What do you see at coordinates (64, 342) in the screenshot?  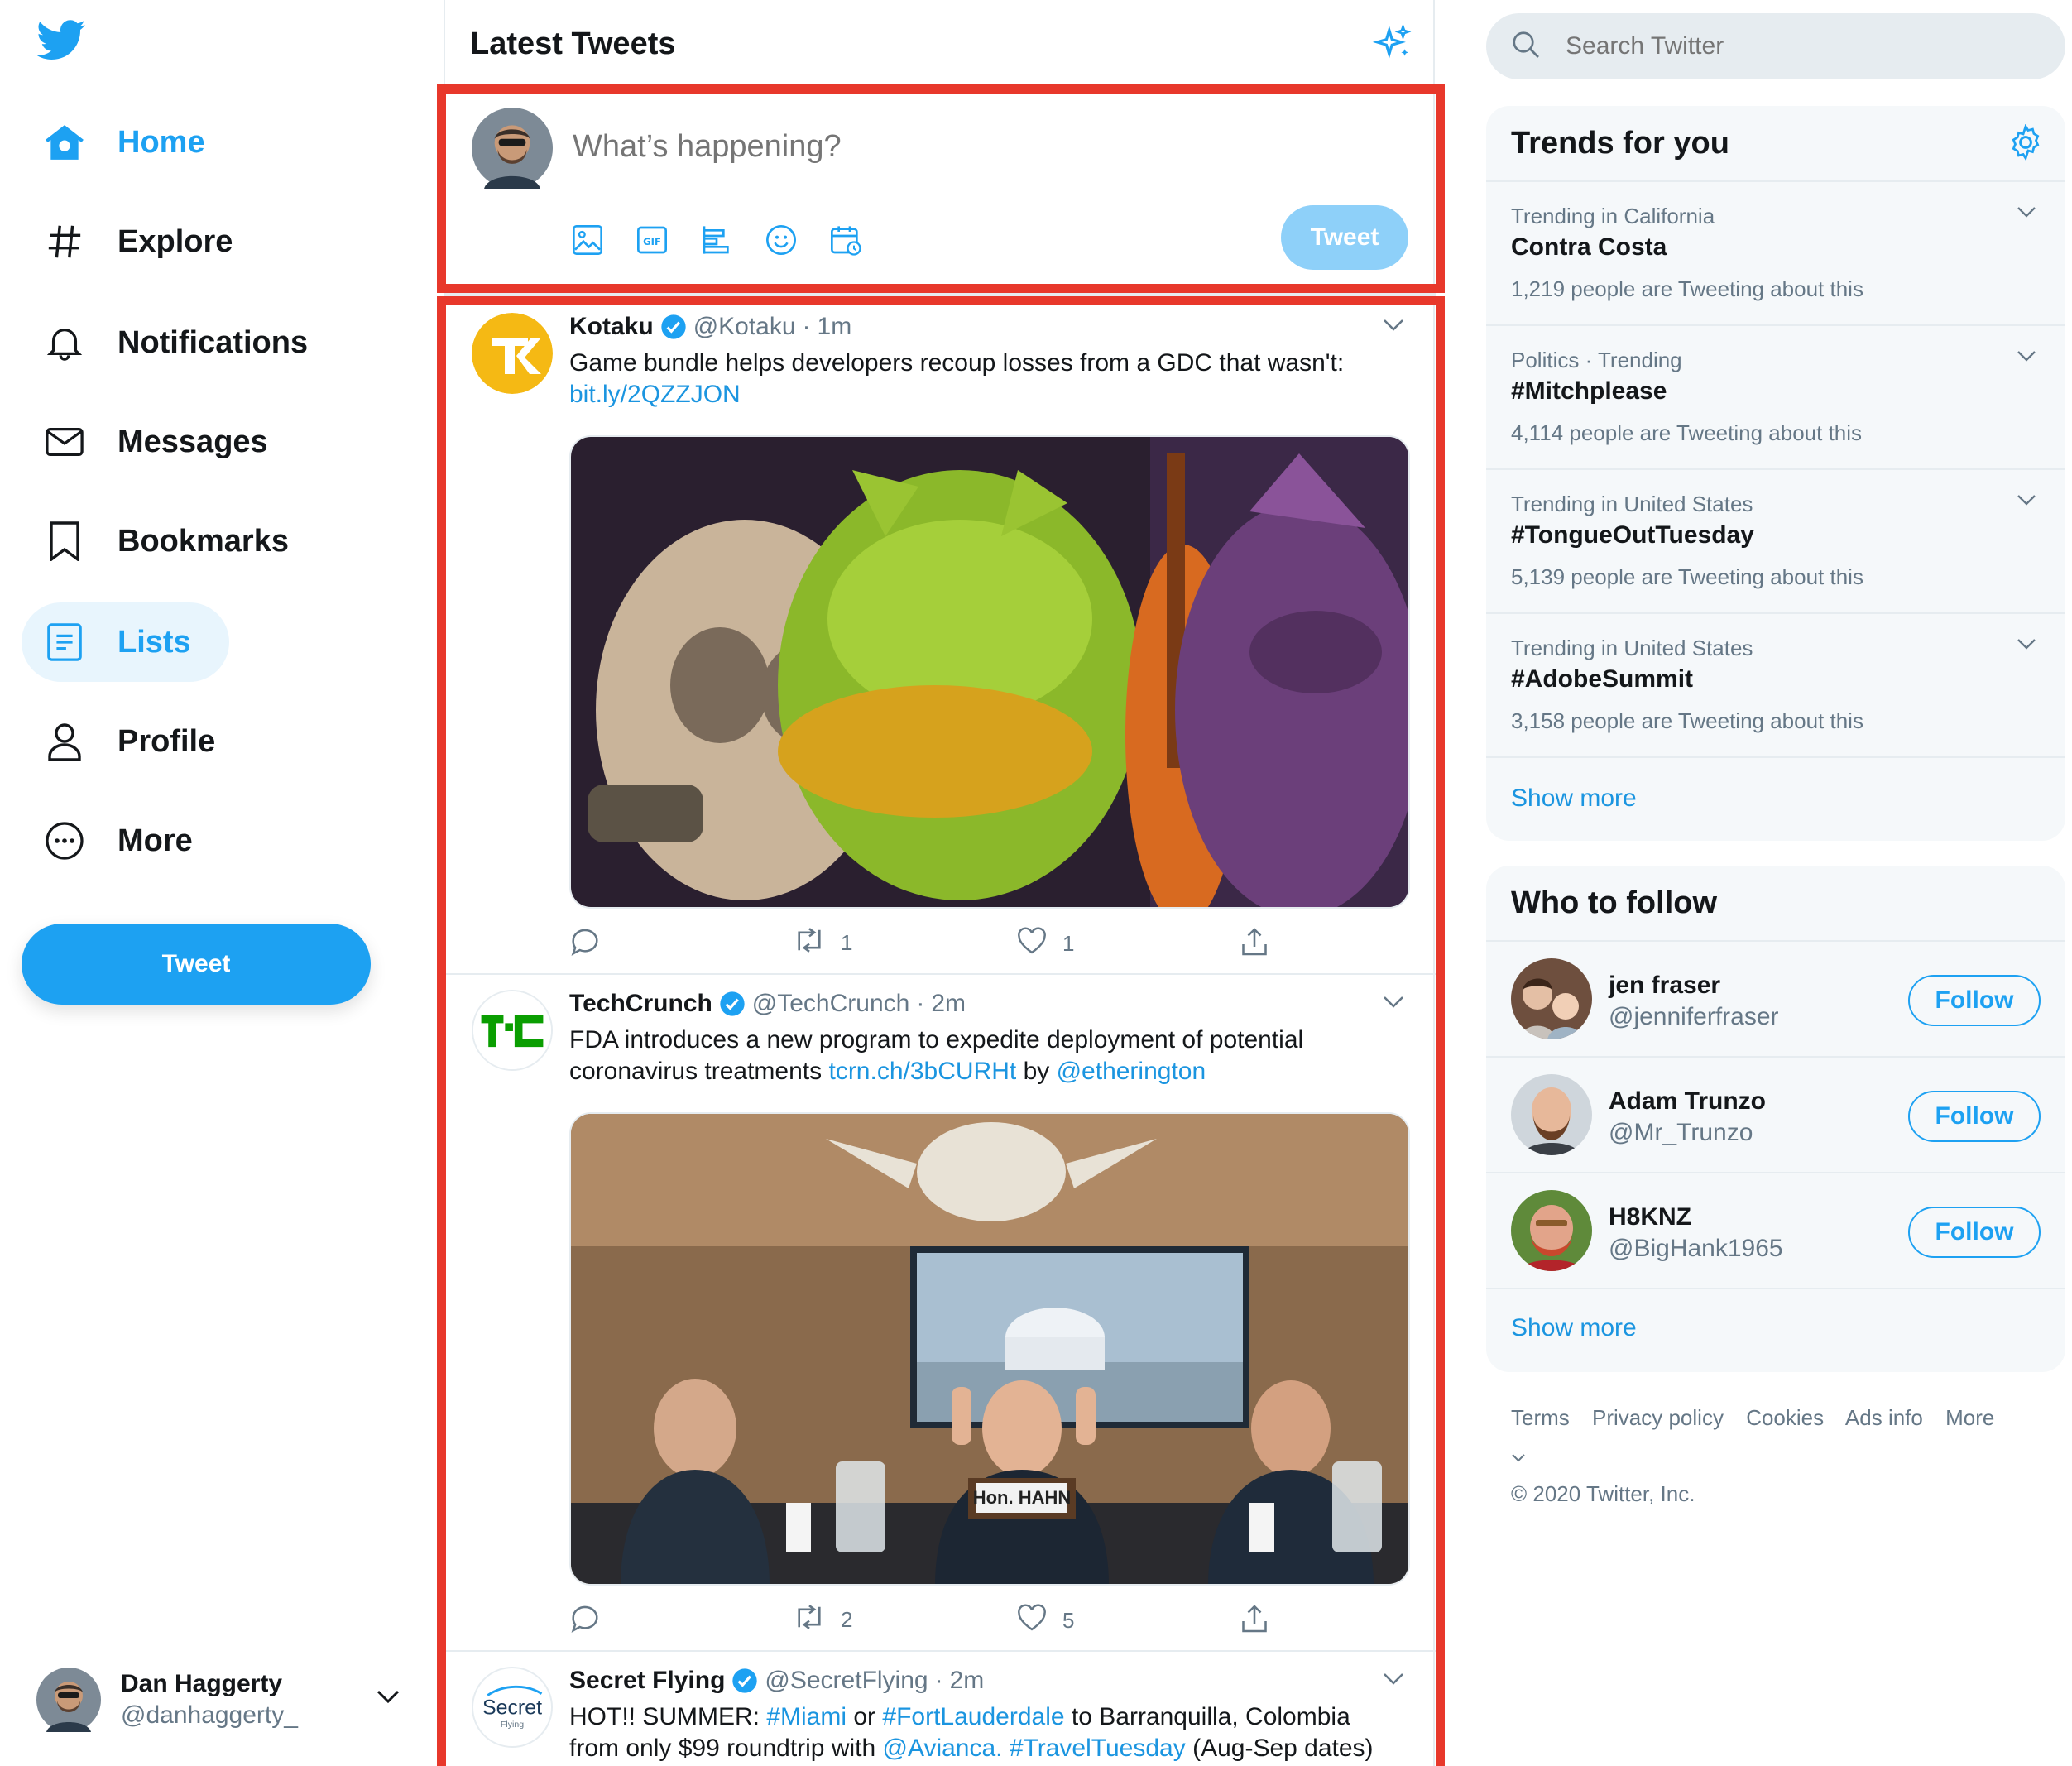 I see `bell-icon` at bounding box center [64, 342].